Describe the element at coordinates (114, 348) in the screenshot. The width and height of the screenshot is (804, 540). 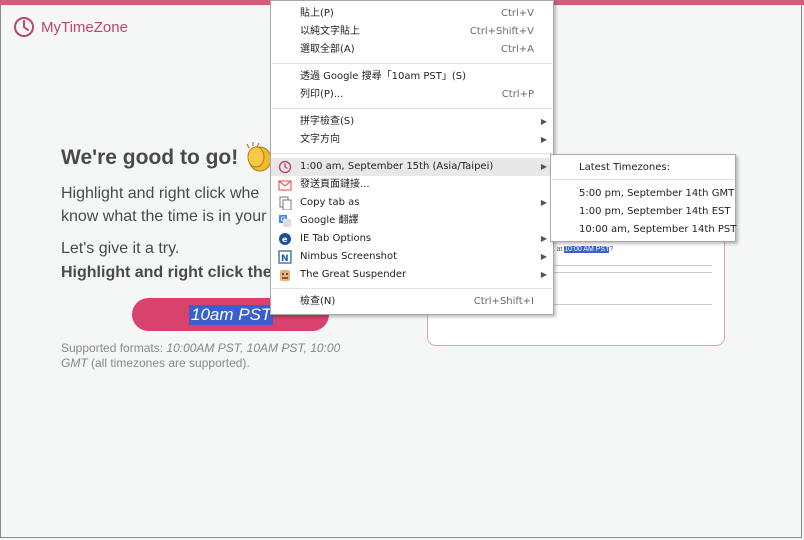
I see `formats-prefix: Supported formats:` at that location.